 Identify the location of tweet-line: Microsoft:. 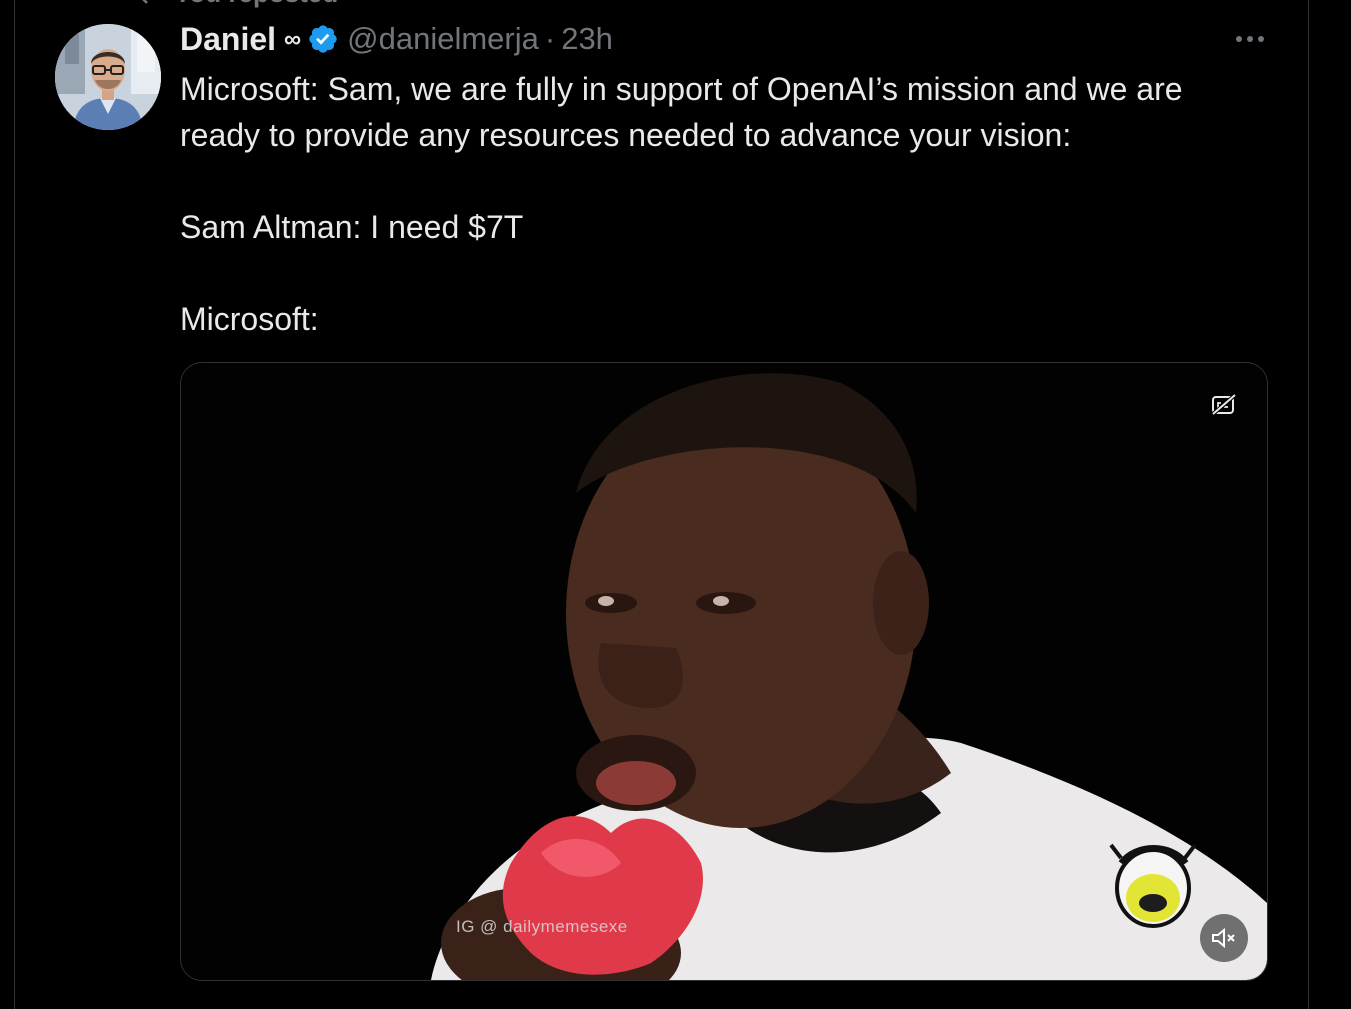
(249, 319).